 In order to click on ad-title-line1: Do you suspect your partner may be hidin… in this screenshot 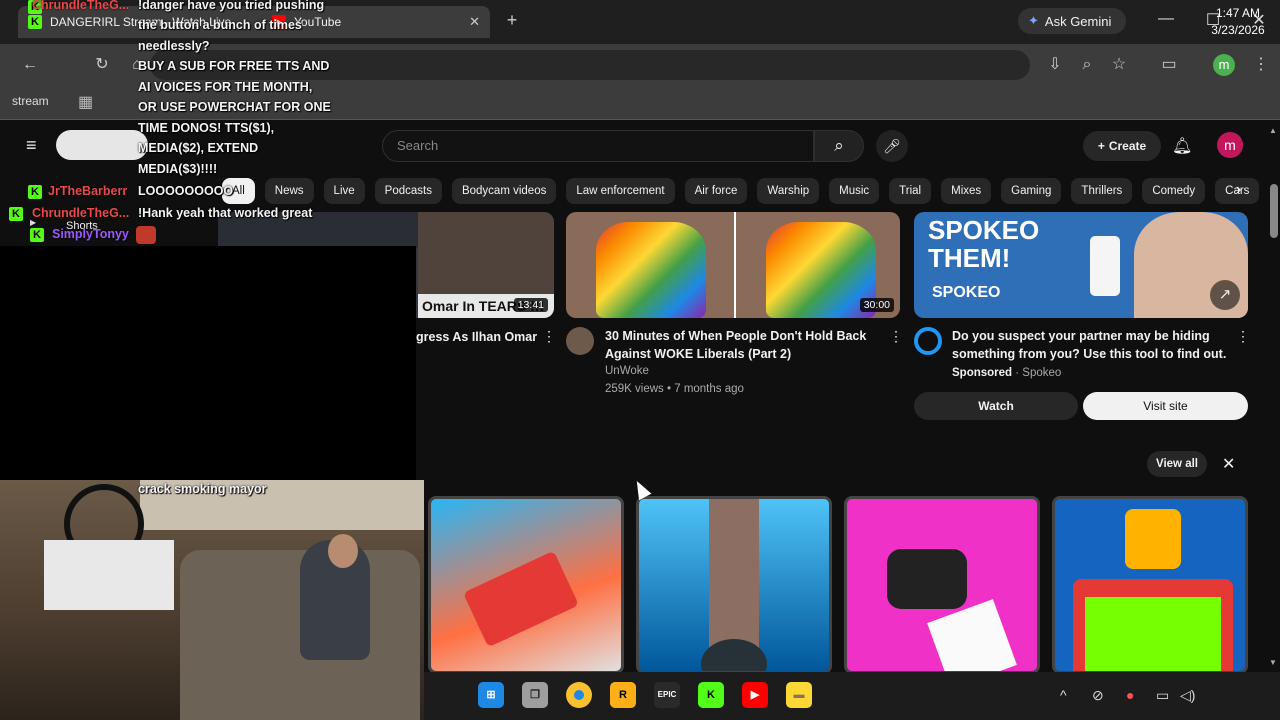, I will do `click(1081, 336)`.